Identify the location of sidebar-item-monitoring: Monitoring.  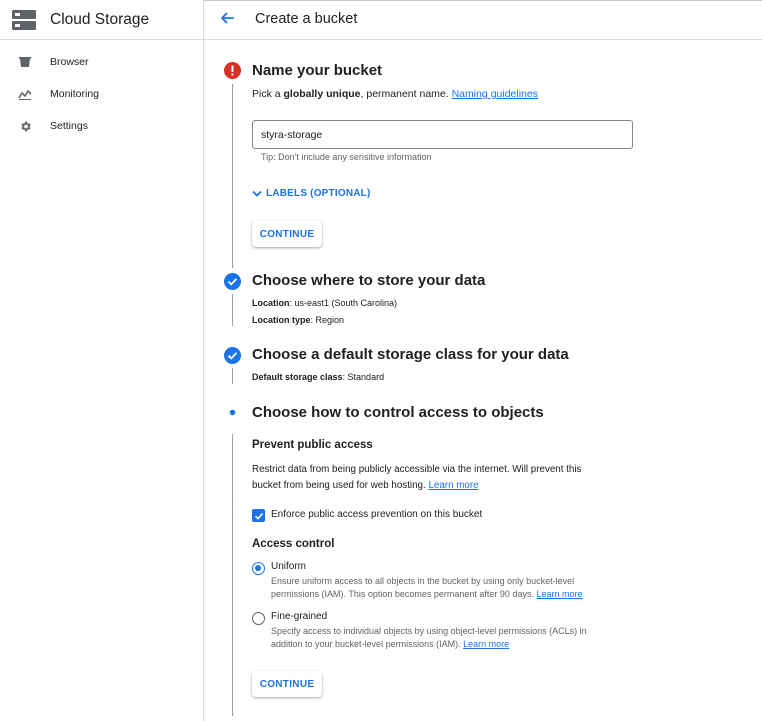
(101, 94).